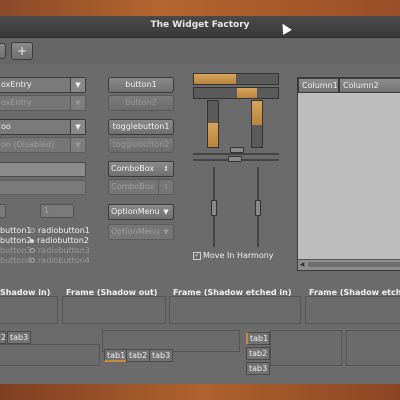 Image resolution: width=400 pixels, height=400 pixels. I want to click on radio-left-4: button4, so click(15, 260).